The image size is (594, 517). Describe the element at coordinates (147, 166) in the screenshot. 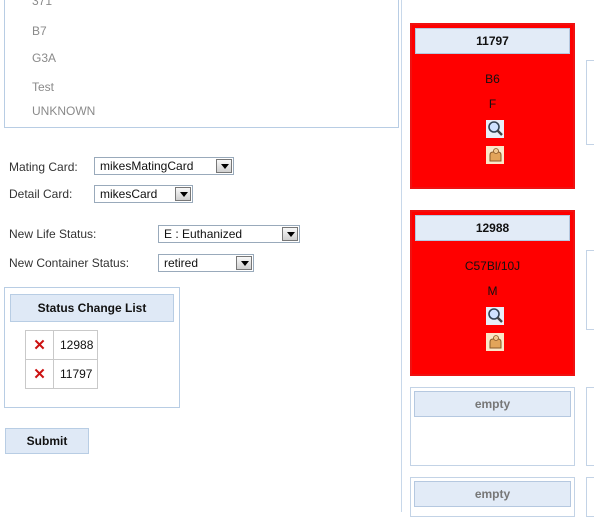

I see `mating-card-value: mikesMatingCard` at that location.